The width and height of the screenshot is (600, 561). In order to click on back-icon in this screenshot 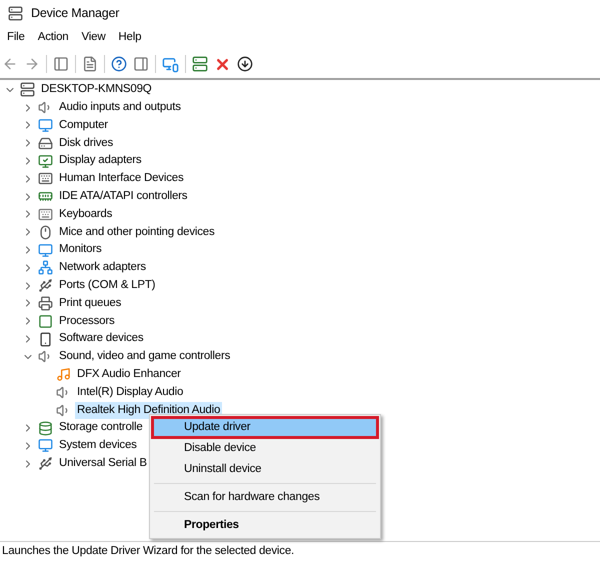, I will do `click(10, 64)`.